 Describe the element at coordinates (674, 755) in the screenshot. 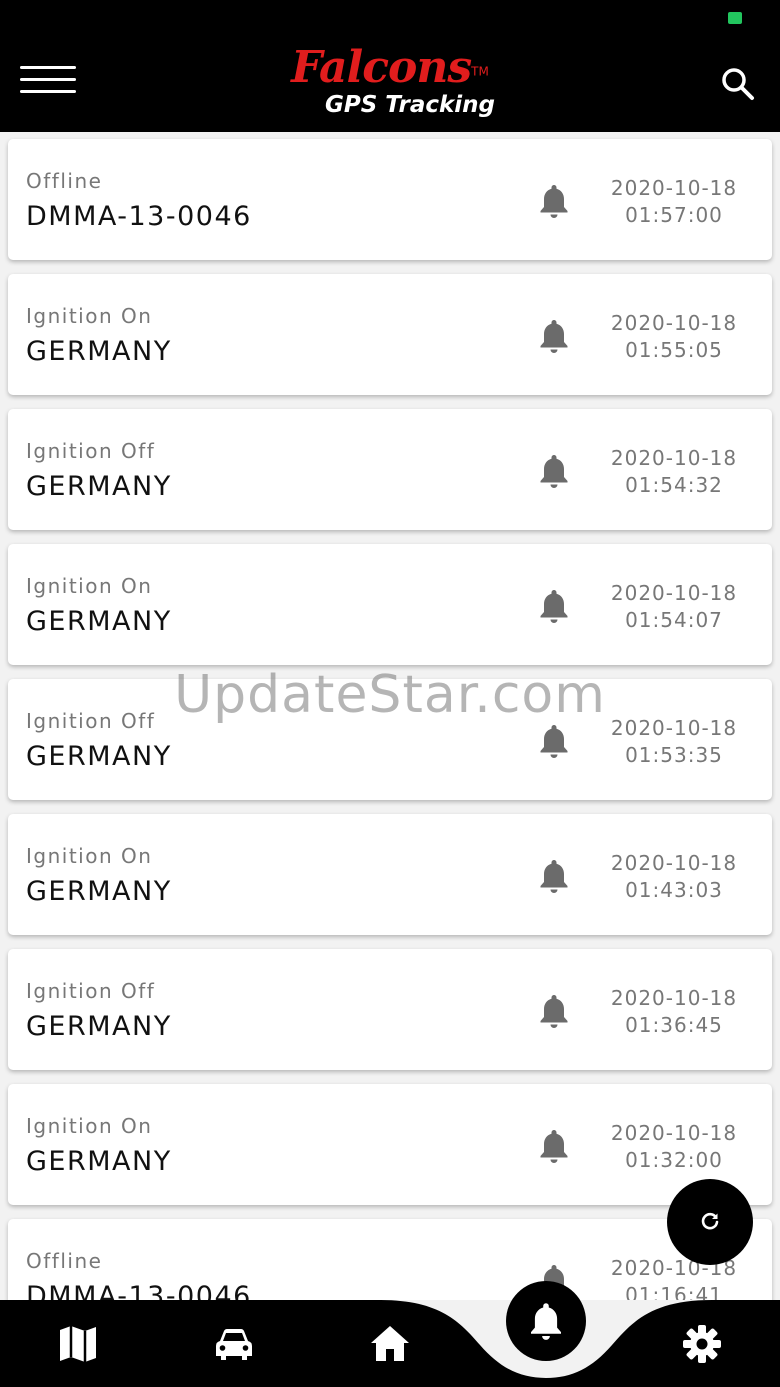

I see `event-time: 01:53:35` at that location.